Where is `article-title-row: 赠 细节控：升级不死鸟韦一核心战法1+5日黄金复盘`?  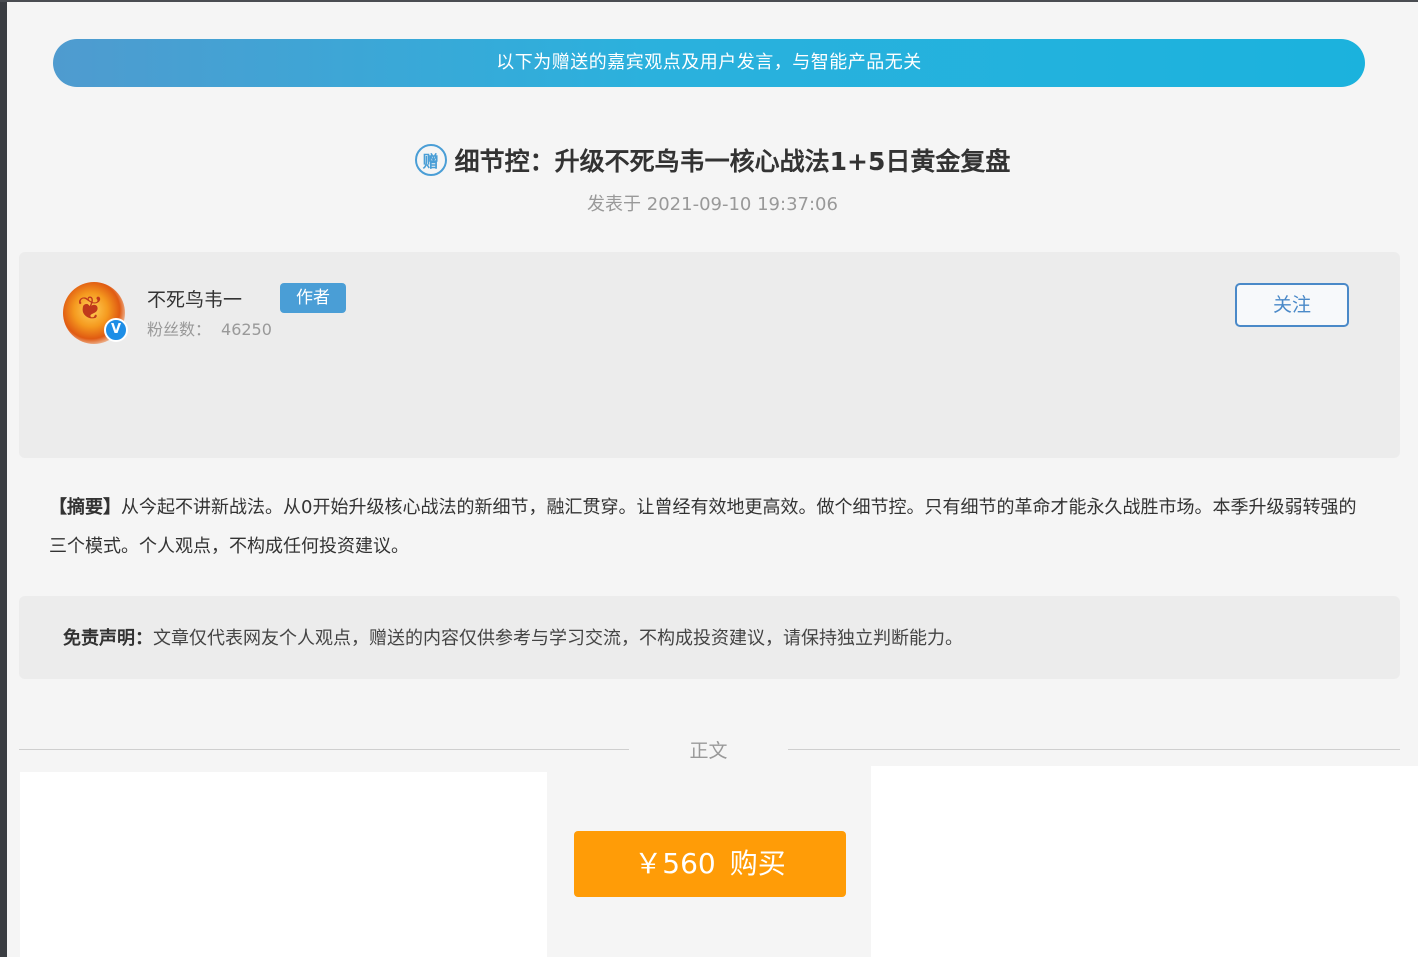
article-title-row: 赠 细节控：升级不死鸟韦一核心战法1+5日黄金复盘 is located at coordinates (712, 160).